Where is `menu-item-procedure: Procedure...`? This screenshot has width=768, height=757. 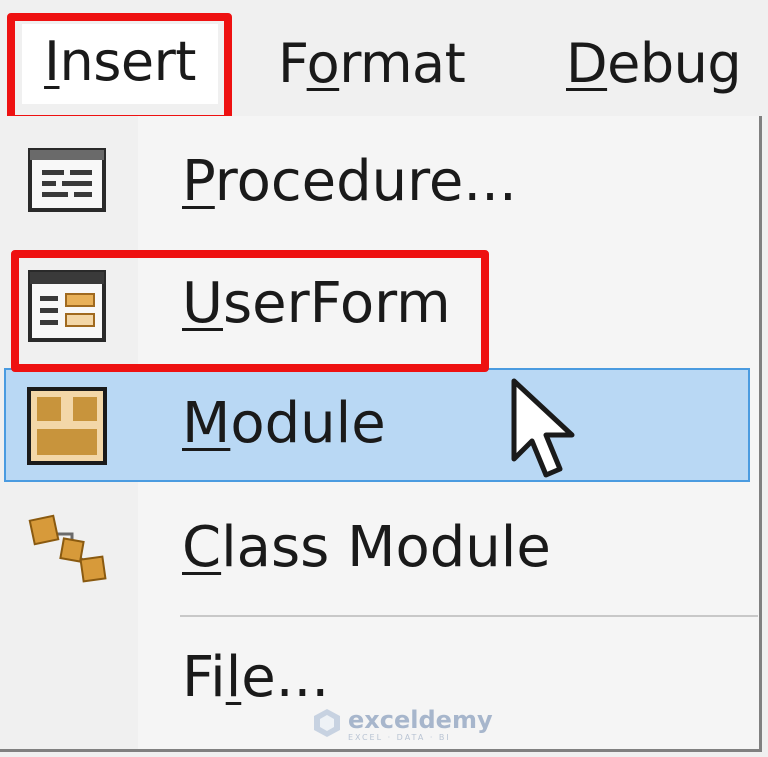
menu-item-procedure: Procedure... is located at coordinates (379, 183).